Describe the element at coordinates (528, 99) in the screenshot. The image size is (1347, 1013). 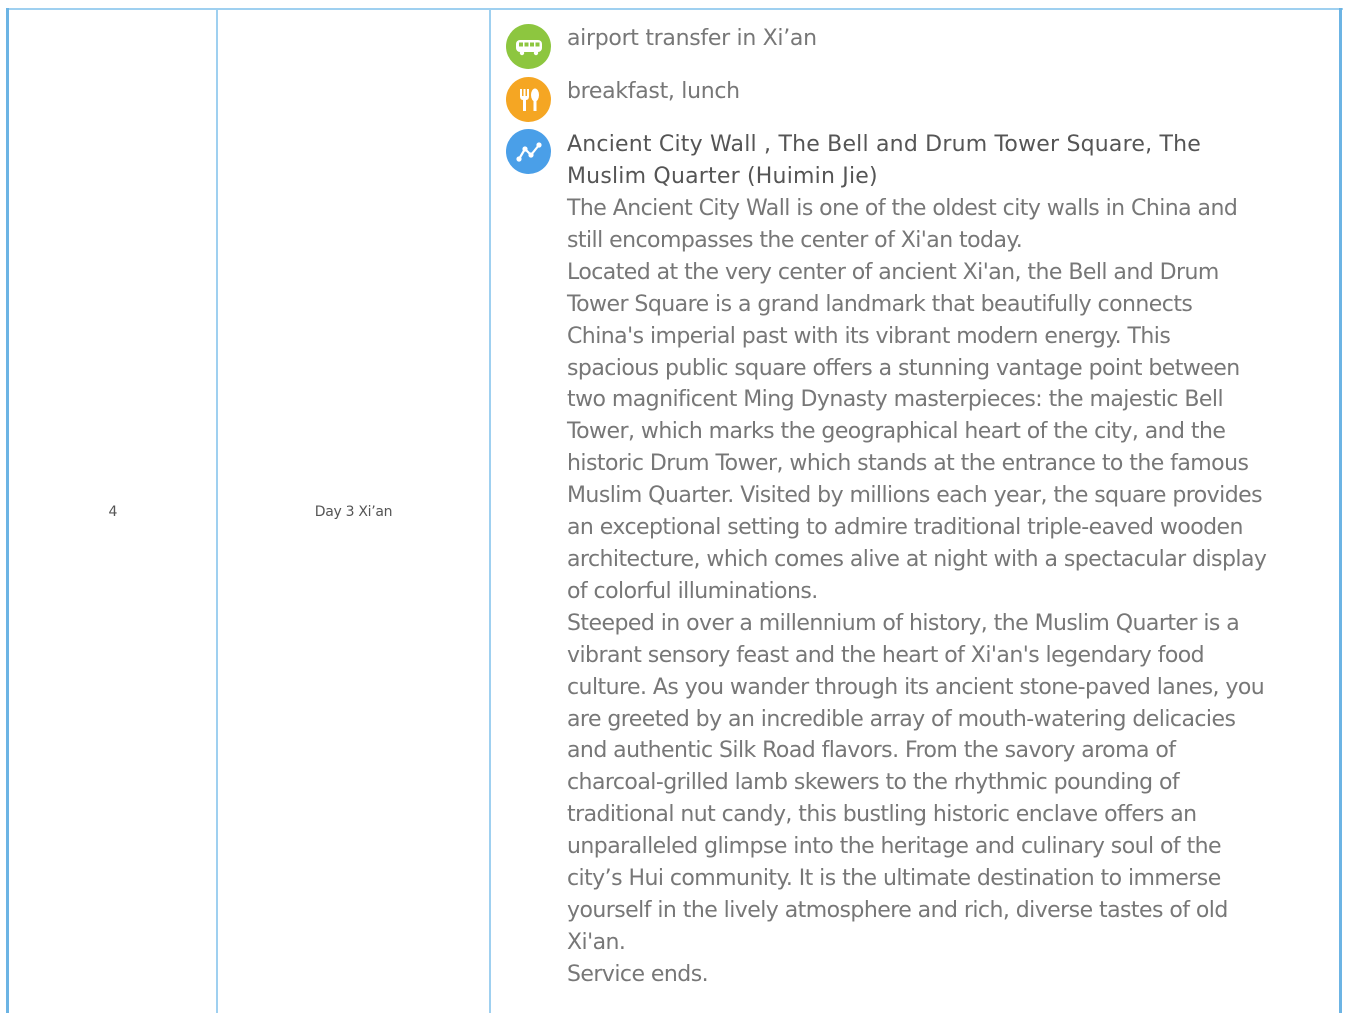
I see `fork-knife-icon` at that location.